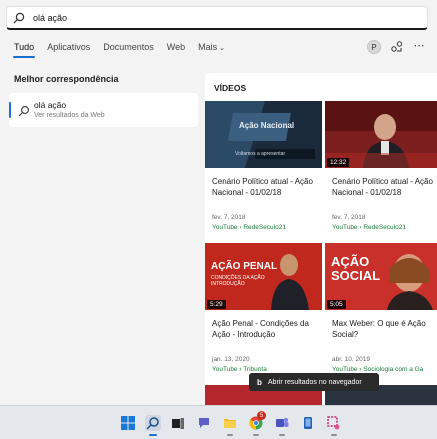  Describe the element at coordinates (204, 423) in the screenshot. I see `chat-icon` at that location.